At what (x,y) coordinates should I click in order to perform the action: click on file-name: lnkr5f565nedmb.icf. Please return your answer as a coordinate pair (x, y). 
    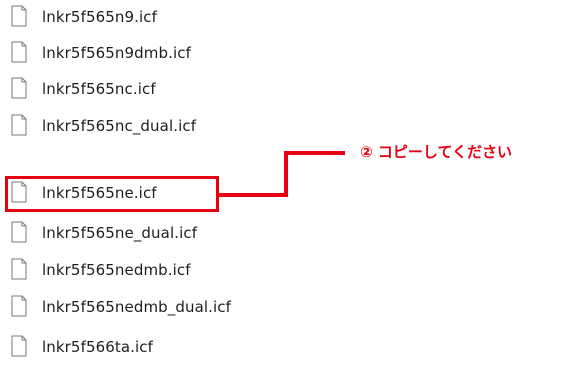
    Looking at the image, I should click on (116, 270).